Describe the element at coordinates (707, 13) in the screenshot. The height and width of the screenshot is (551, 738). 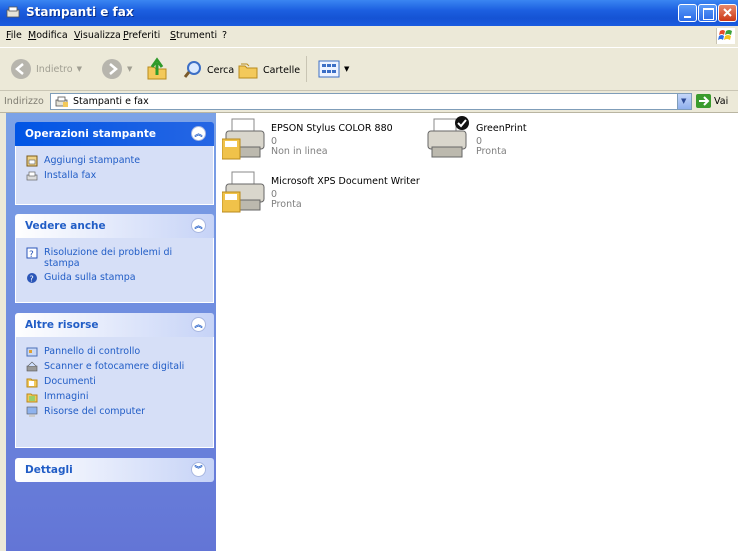
I see `maximize-button` at that location.